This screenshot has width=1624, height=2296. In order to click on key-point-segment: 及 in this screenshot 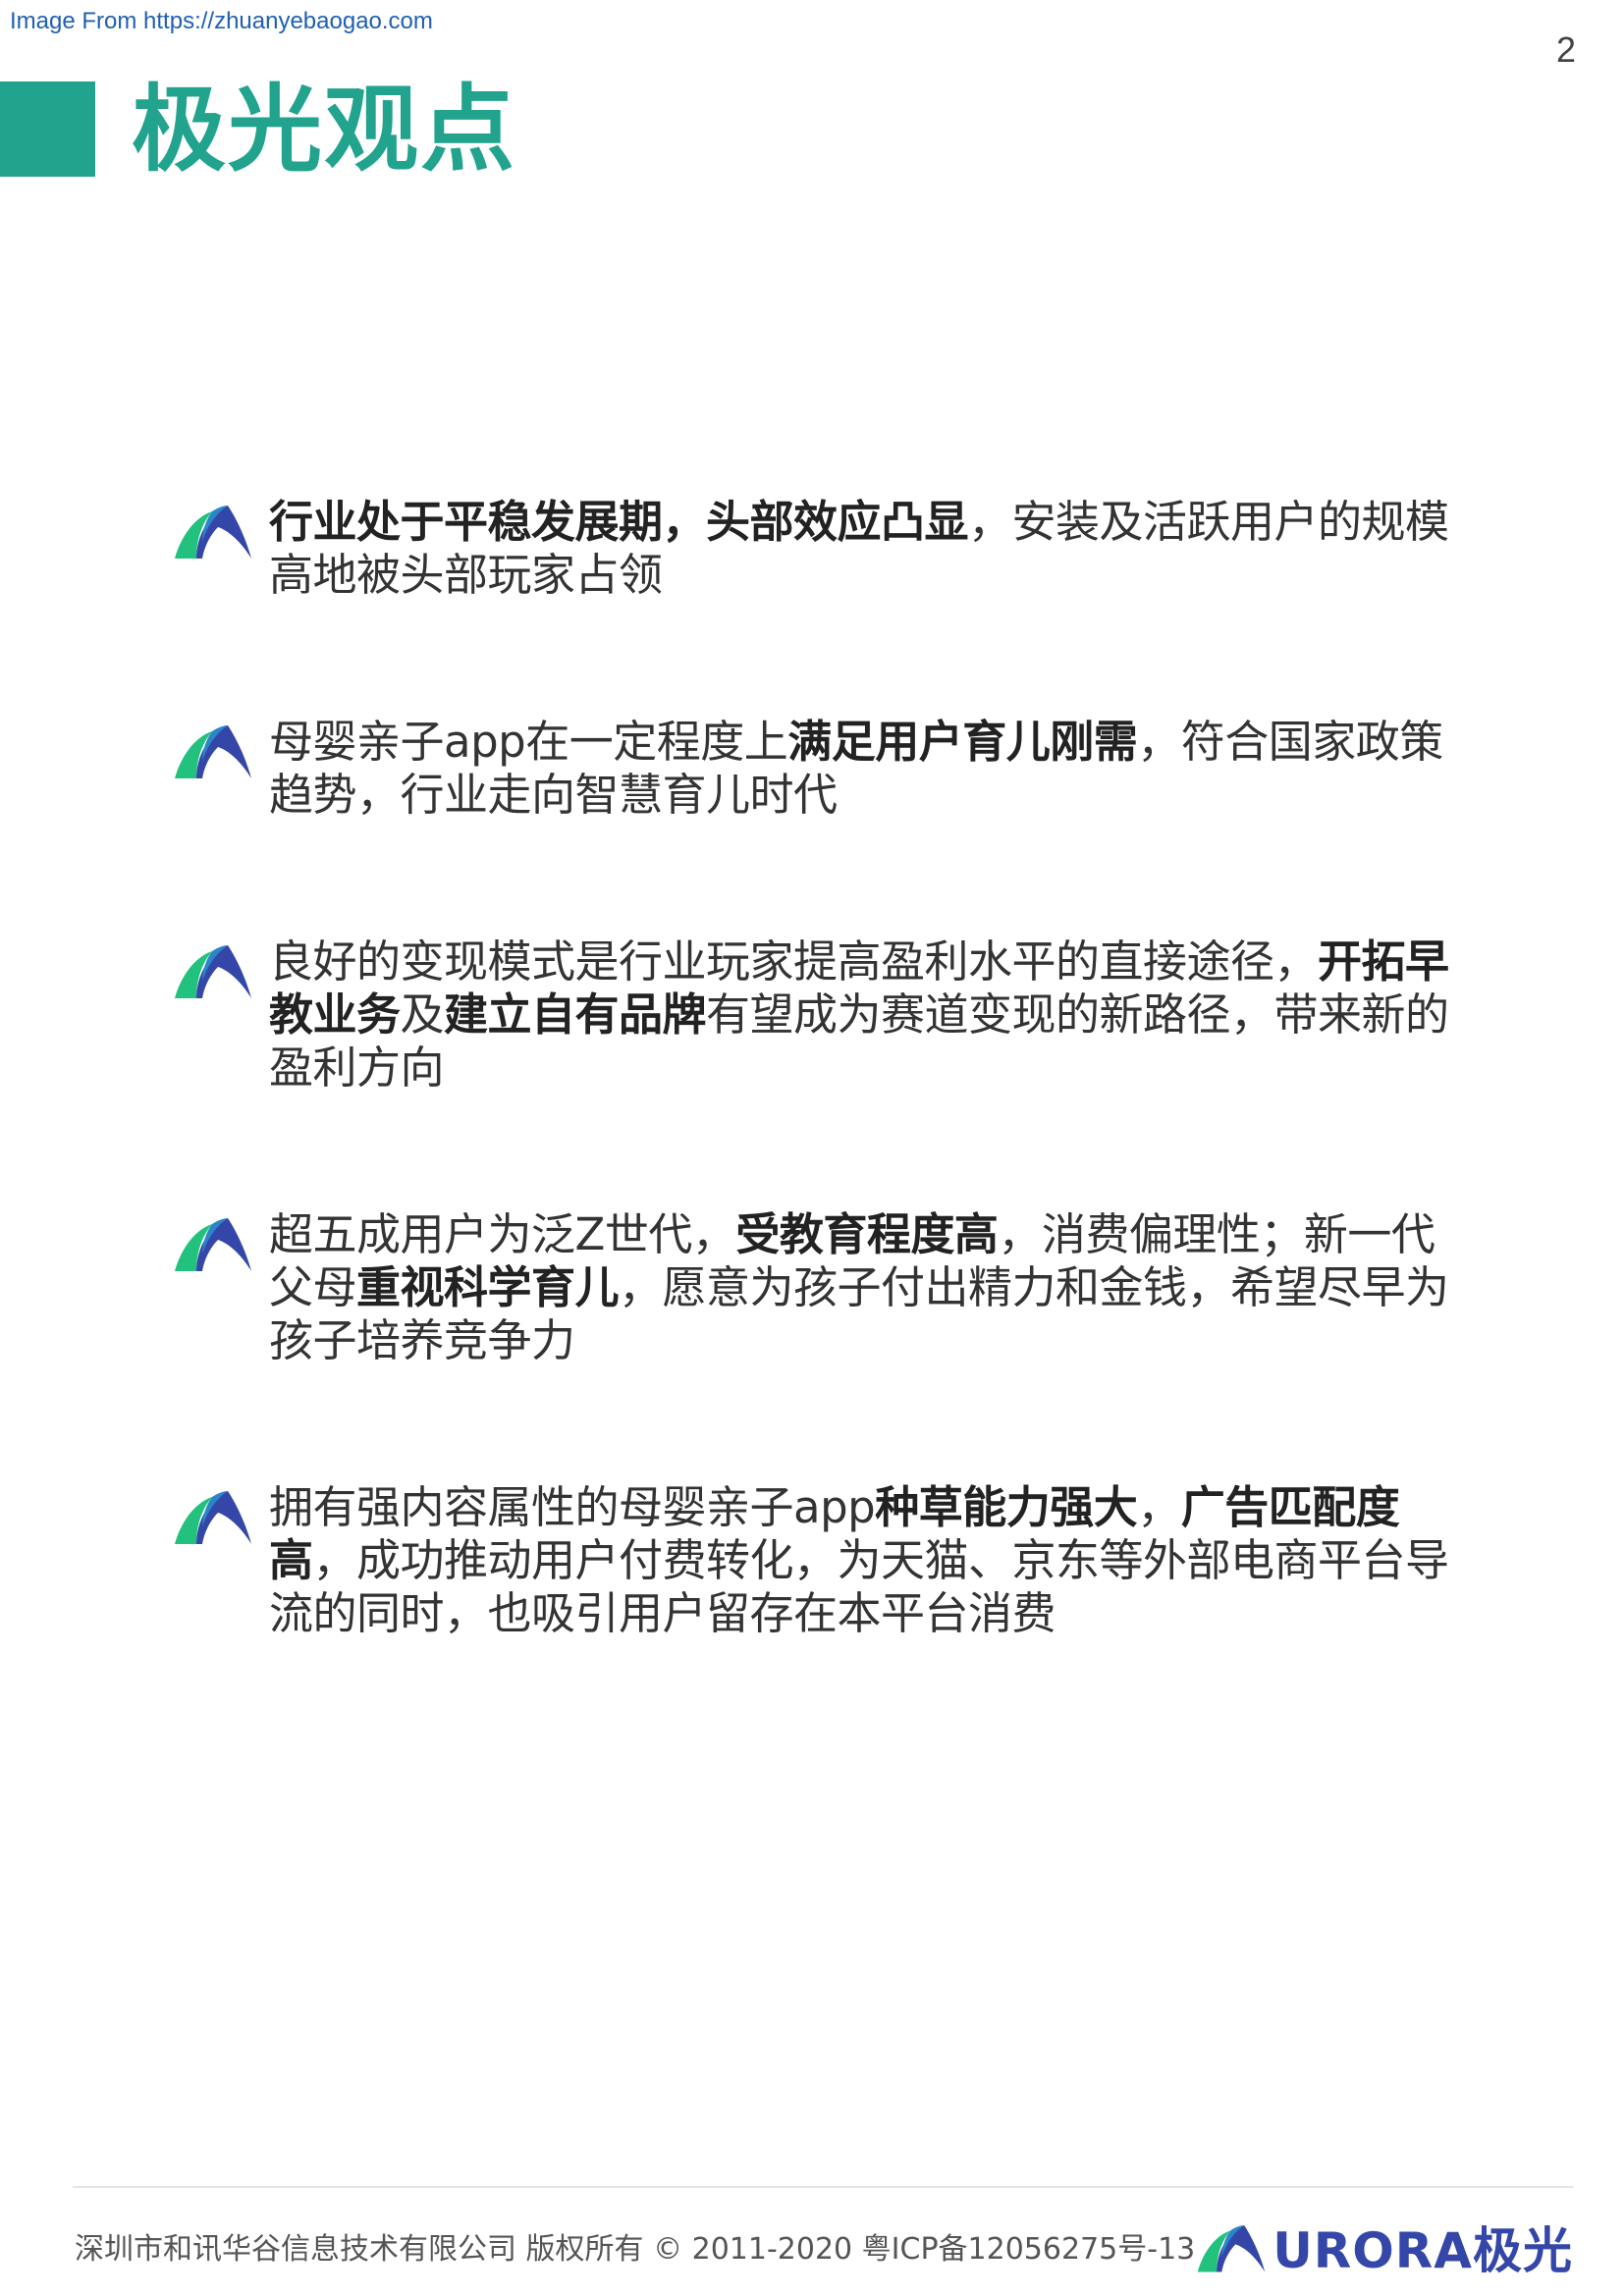, I will do `click(422, 1014)`.